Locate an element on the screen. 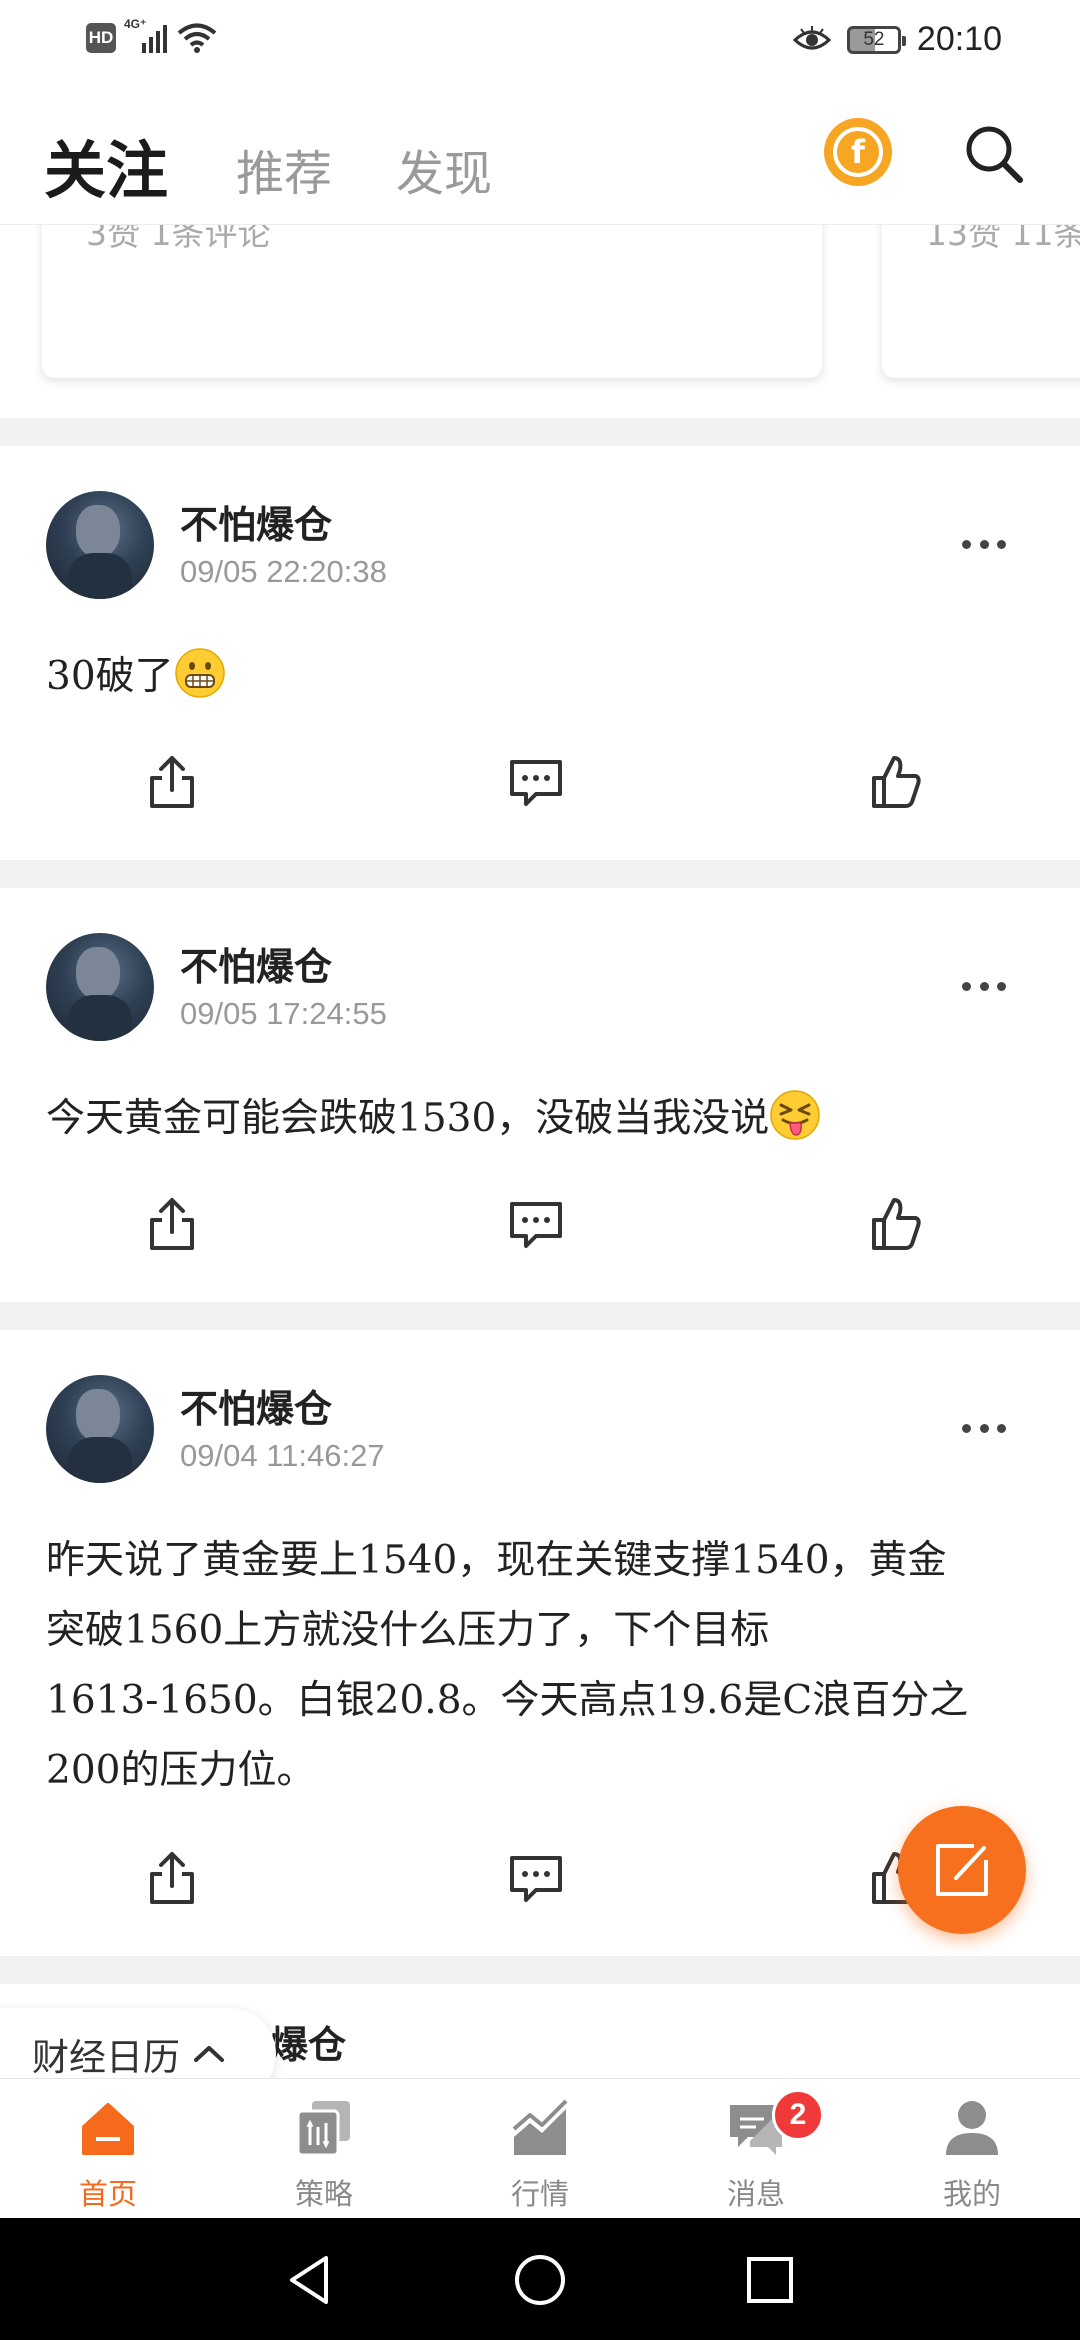 Image resolution: width=1080 pixels, height=2340 pixels. search-icon is located at coordinates (994, 154).